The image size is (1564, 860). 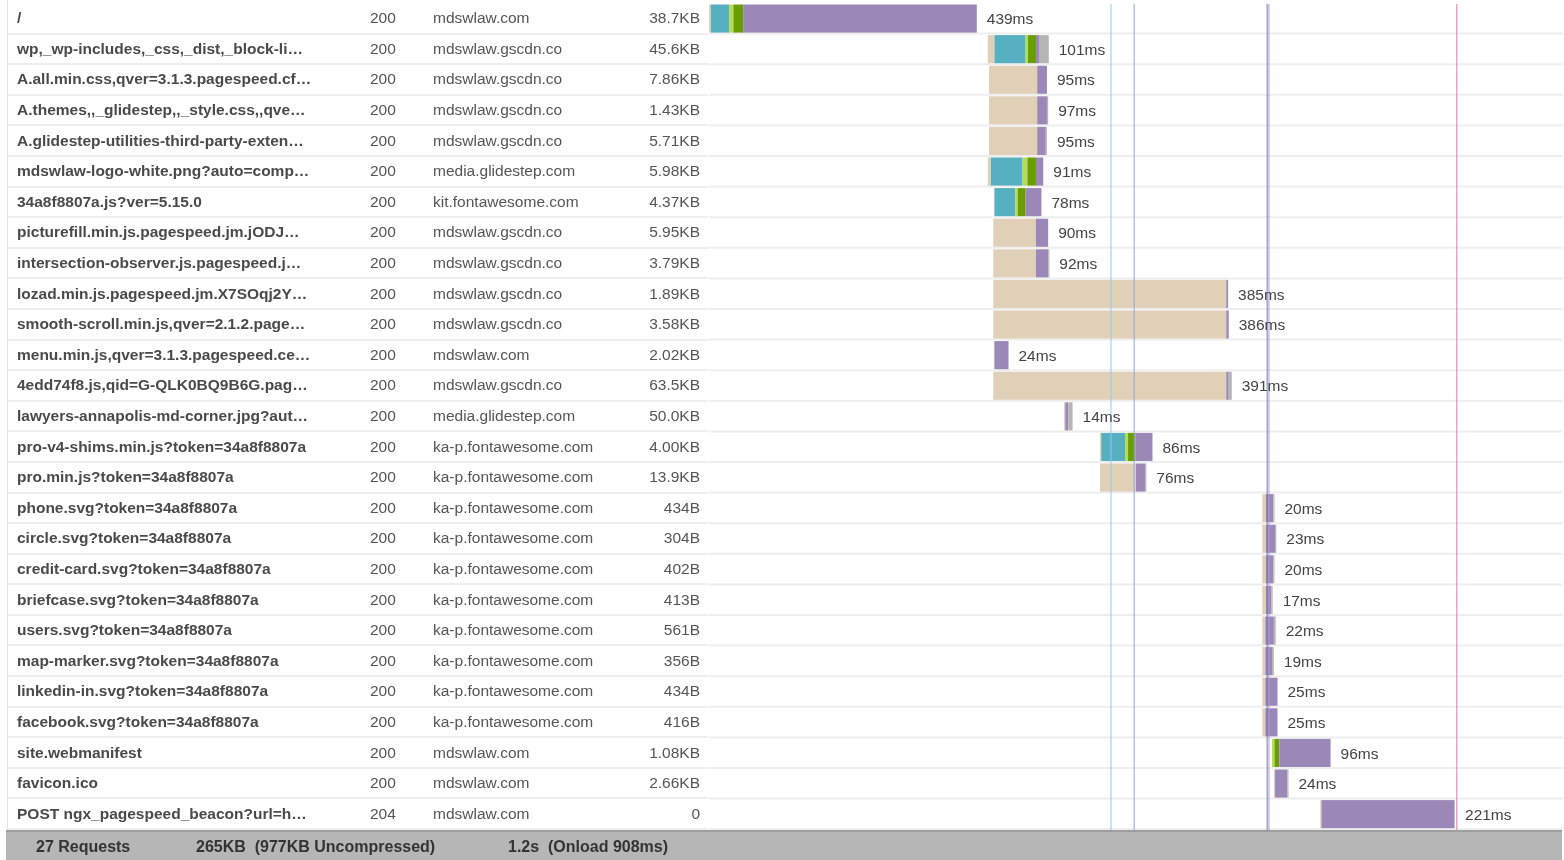 I want to click on duration-label: 14ms, so click(x=1101, y=417).